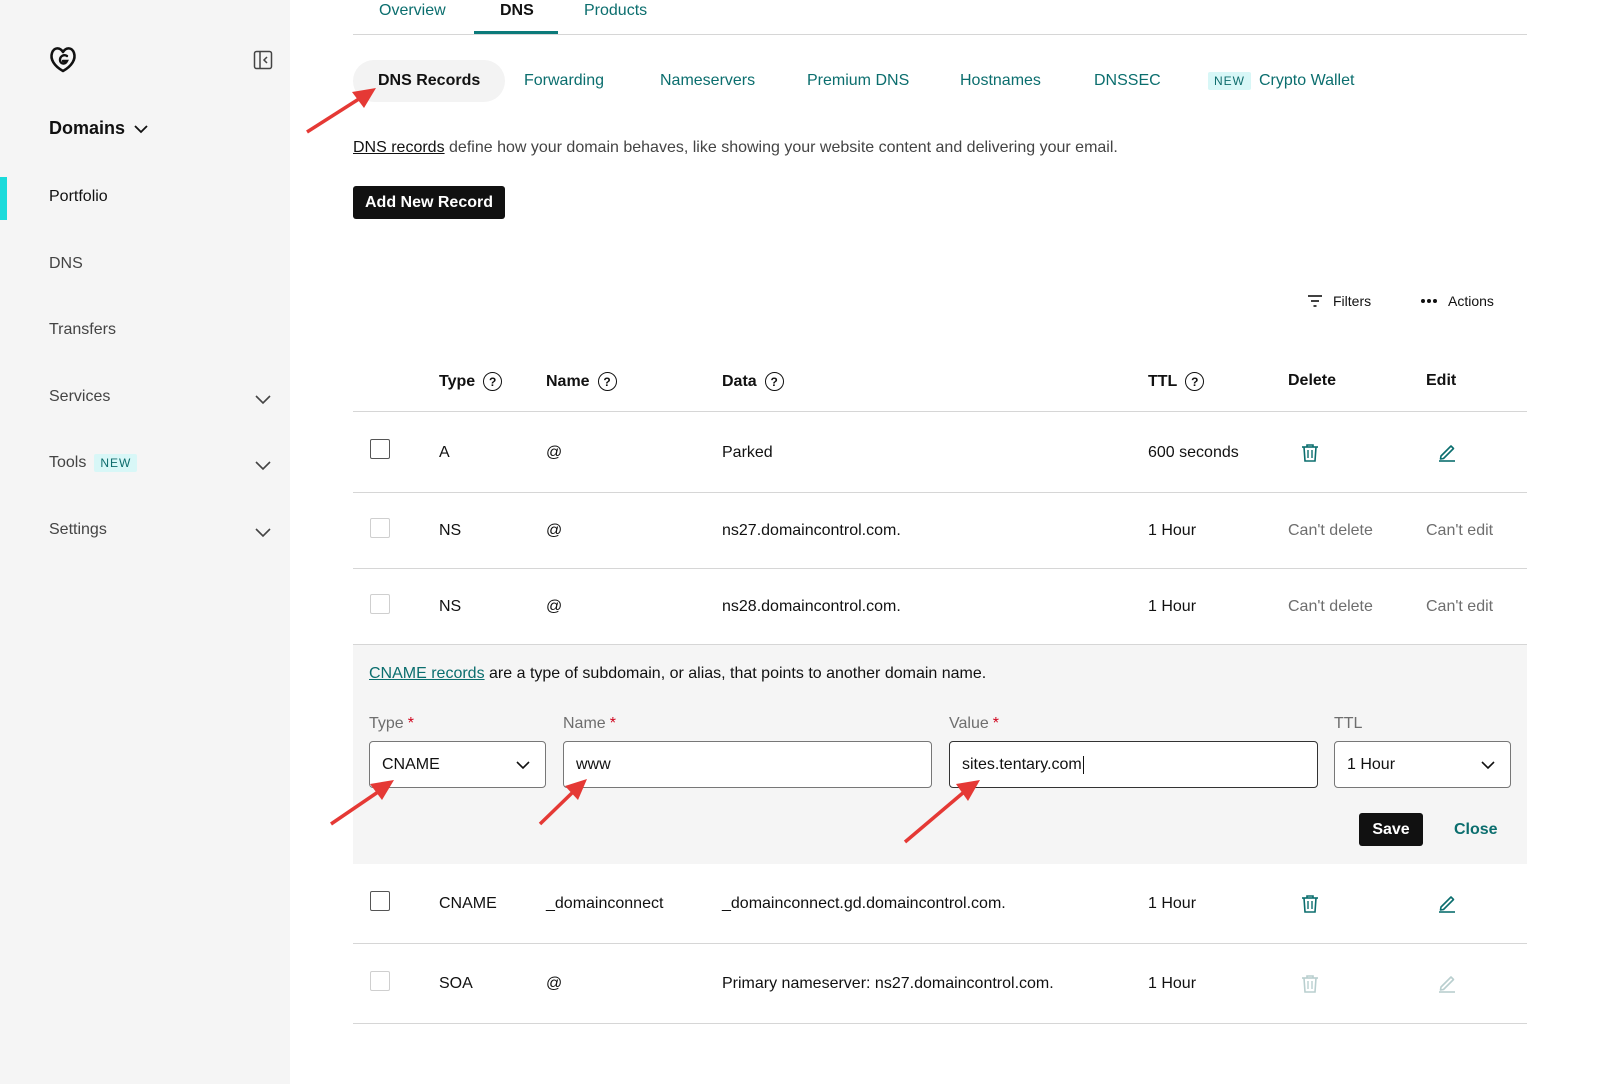 The height and width of the screenshot is (1084, 1600). Describe the element at coordinates (589, 724) in the screenshot. I see `name-label: Name *` at that location.